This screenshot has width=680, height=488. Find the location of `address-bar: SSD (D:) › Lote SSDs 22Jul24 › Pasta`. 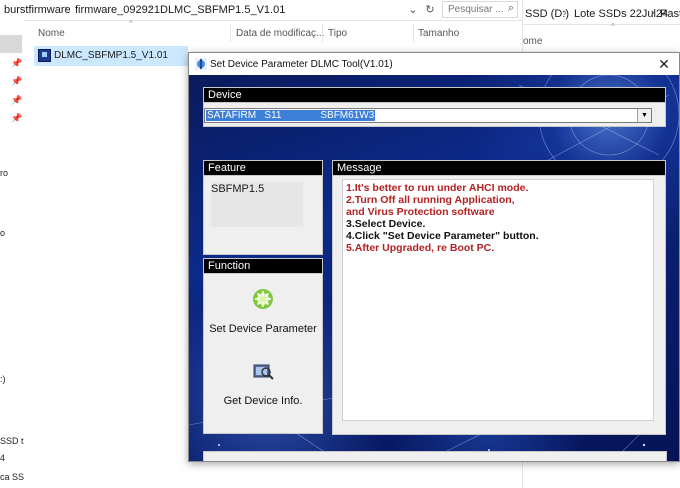

address-bar: SSD (D:) › Lote SSDs 22Jul24 › Pasta is located at coordinates (601, 12).